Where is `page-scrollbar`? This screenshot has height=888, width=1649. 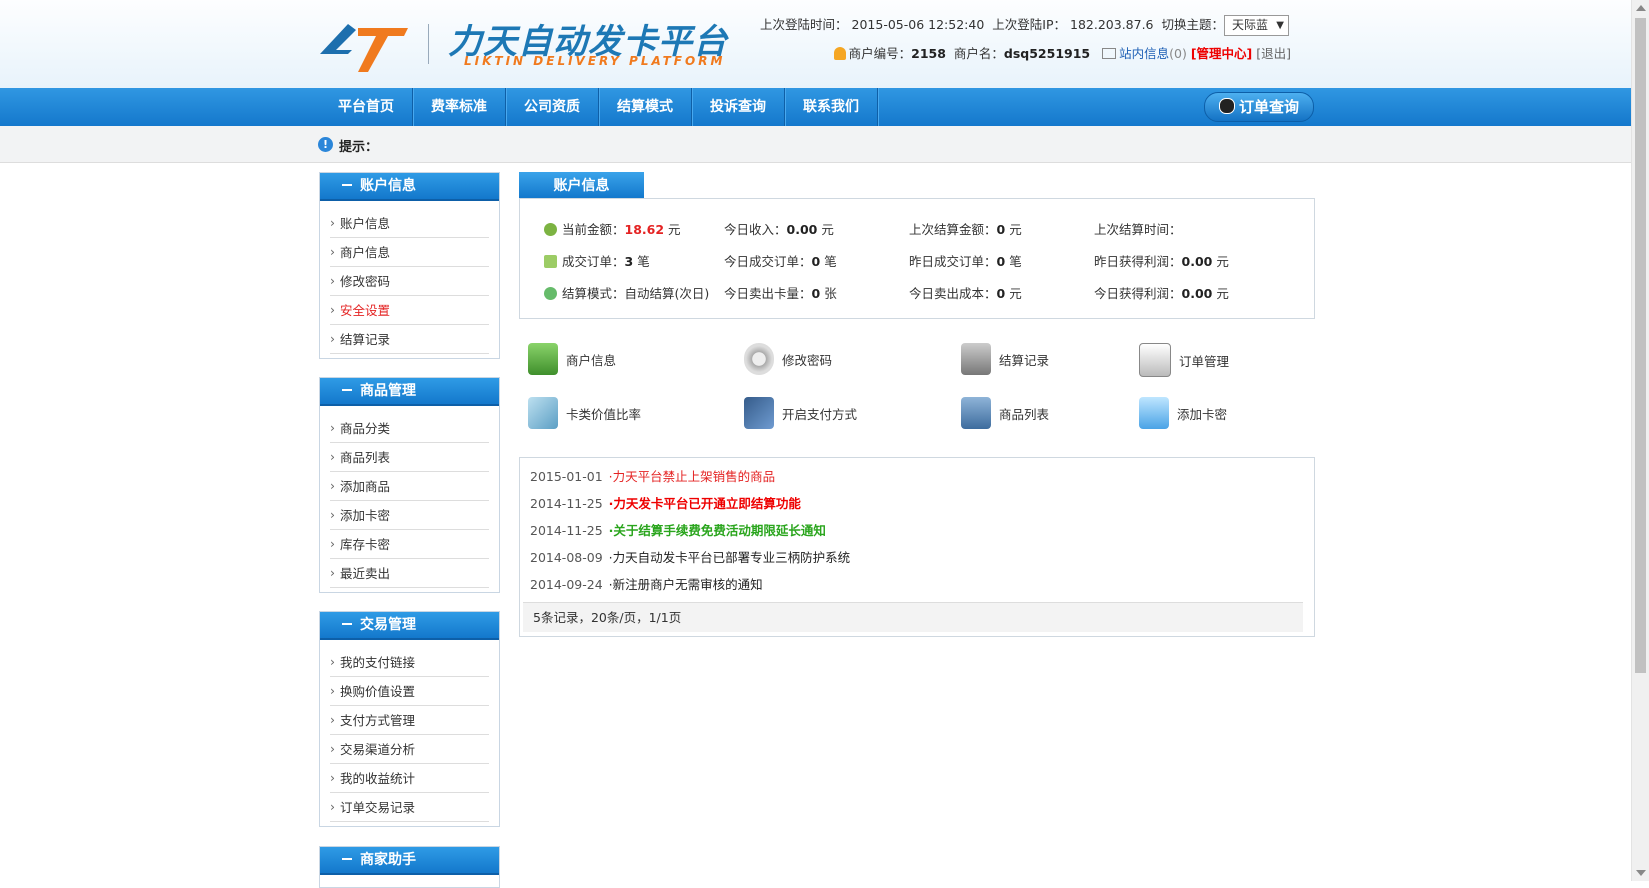
page-scrollbar is located at coordinates (1640, 440).